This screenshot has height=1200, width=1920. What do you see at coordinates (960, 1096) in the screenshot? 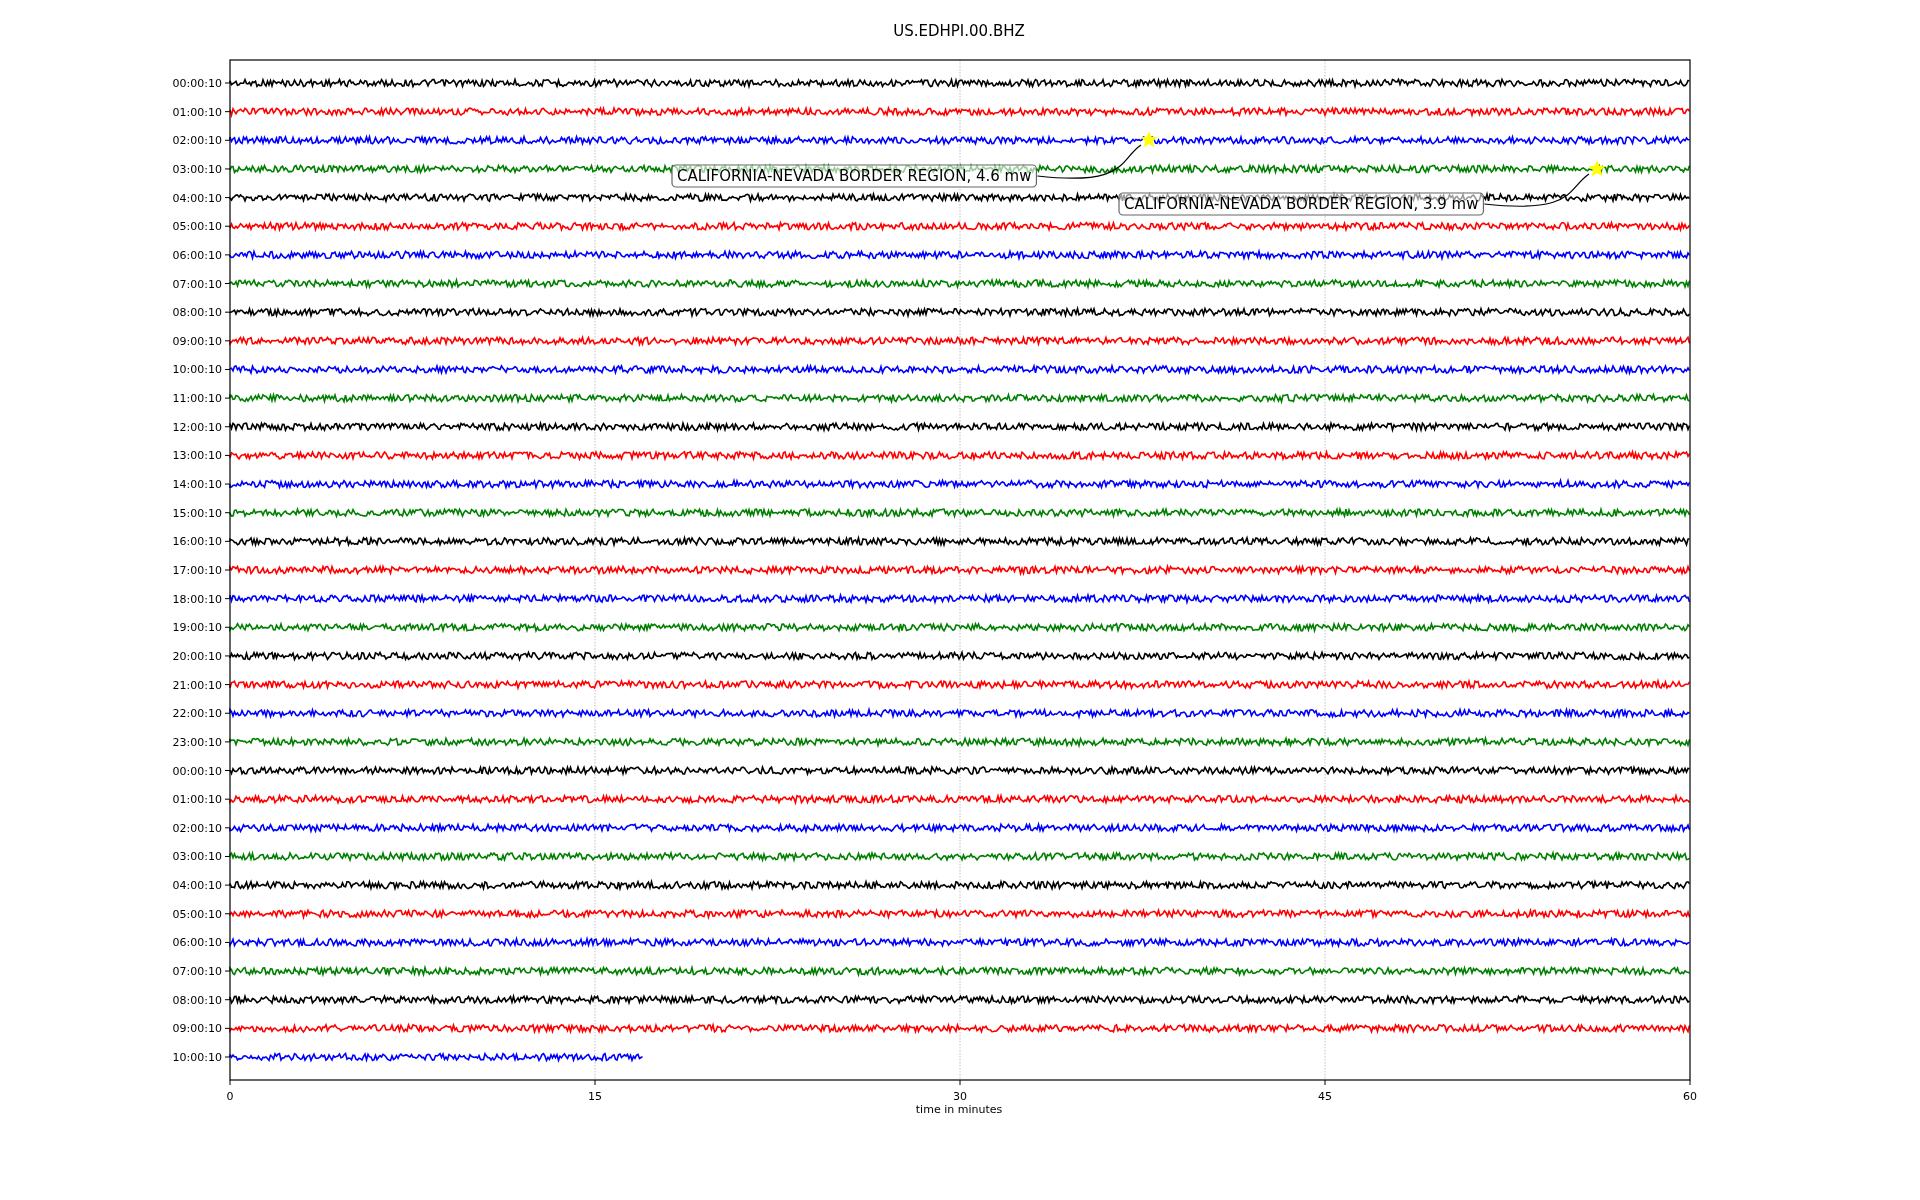
I see `tick-label: 30` at bounding box center [960, 1096].